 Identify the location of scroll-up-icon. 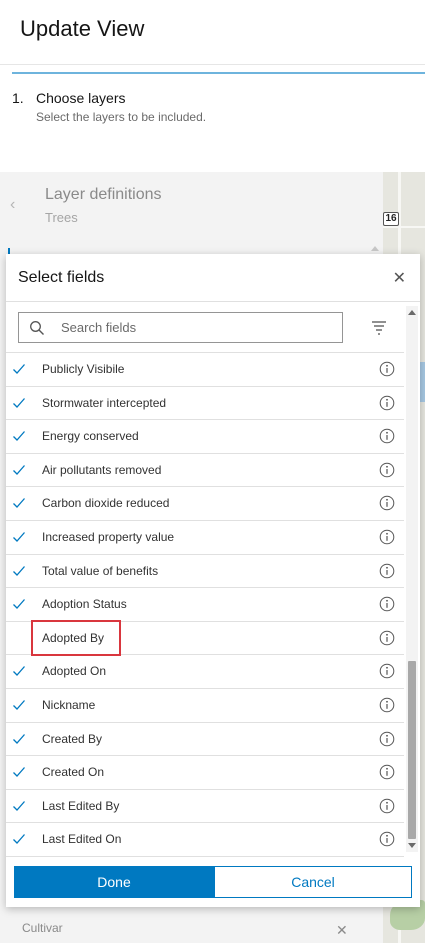
(412, 312).